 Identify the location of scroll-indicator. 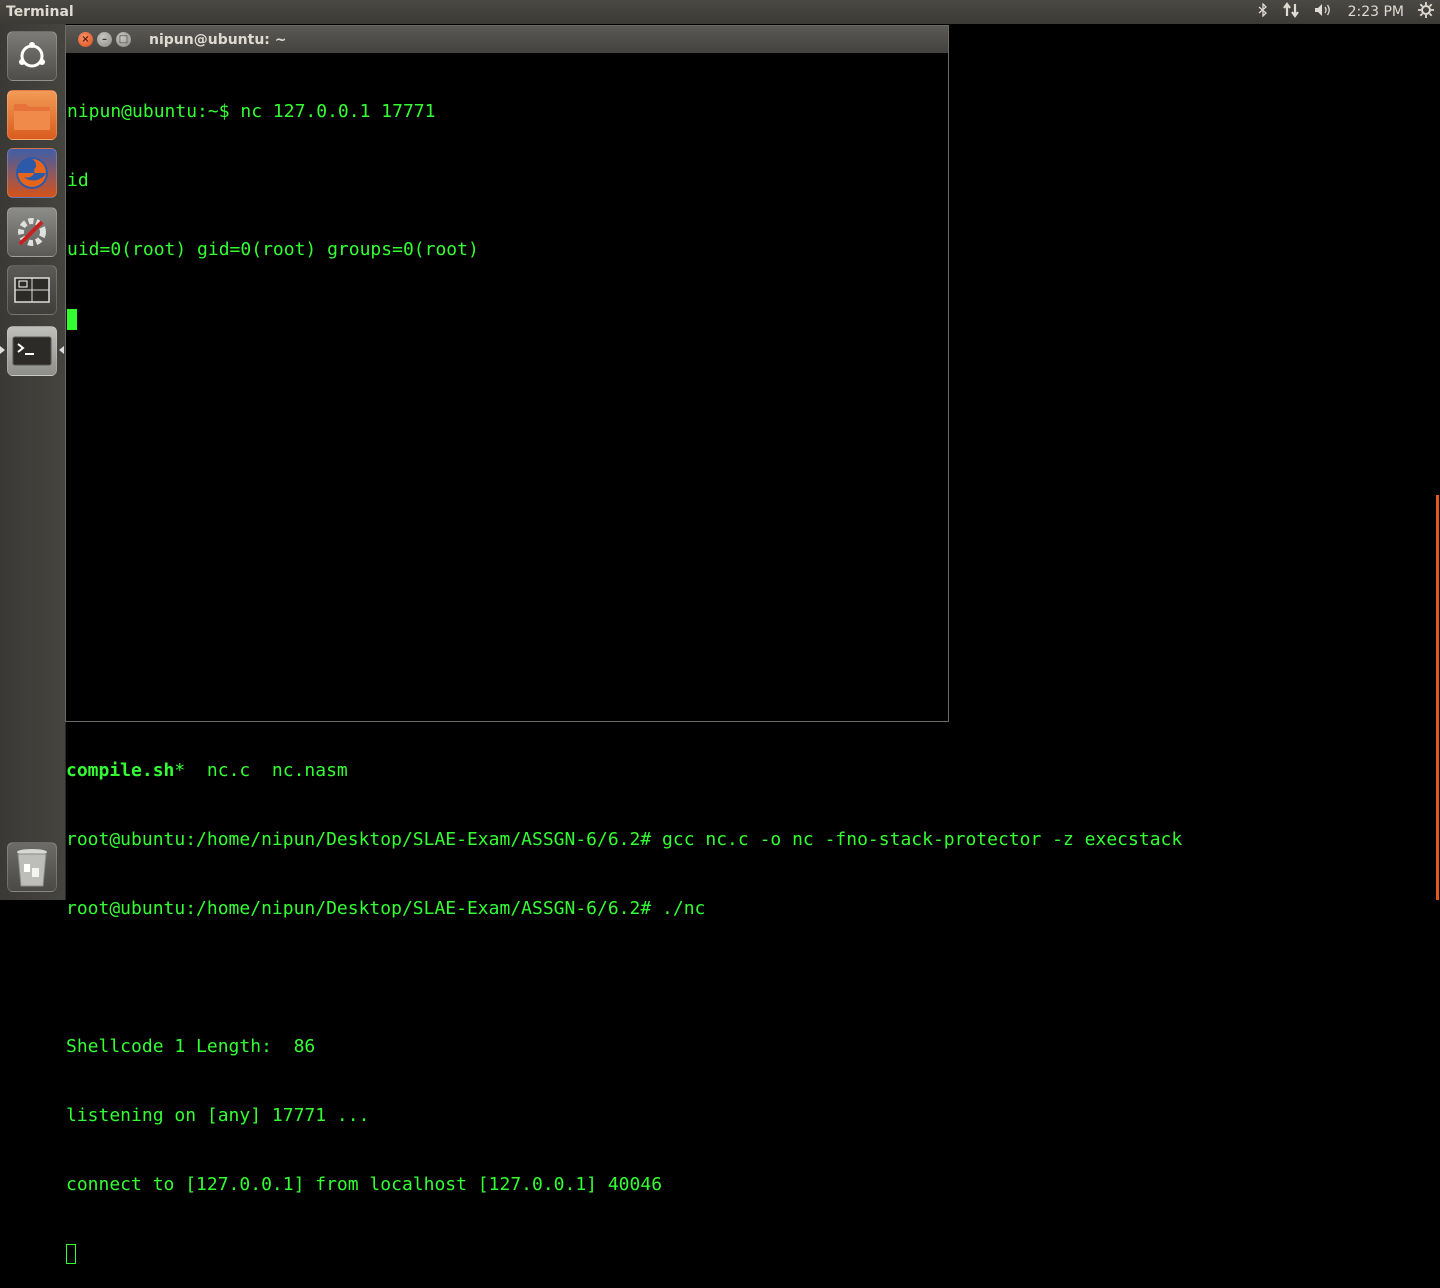
(1437, 697).